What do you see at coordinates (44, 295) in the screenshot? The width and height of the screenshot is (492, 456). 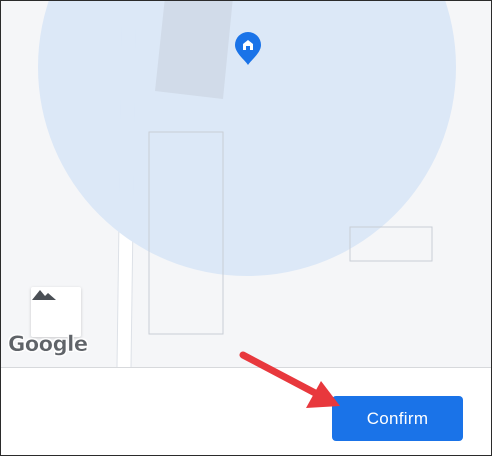 I see `terrain-mountains-icon` at bounding box center [44, 295].